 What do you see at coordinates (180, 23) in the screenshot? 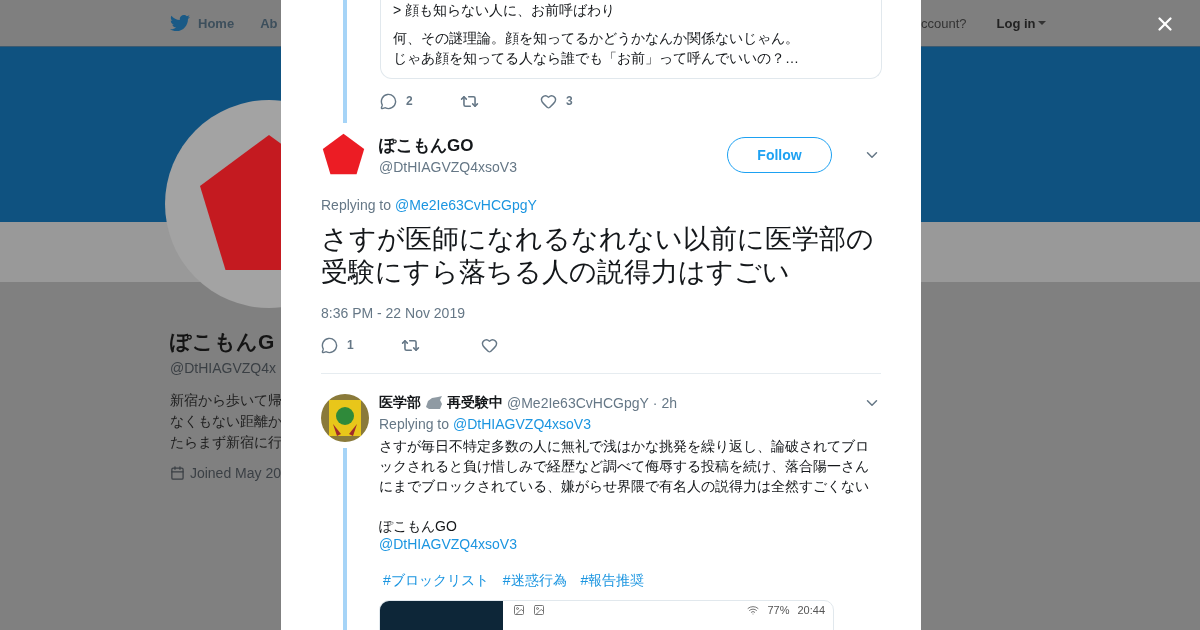
I see `bird-icon` at bounding box center [180, 23].